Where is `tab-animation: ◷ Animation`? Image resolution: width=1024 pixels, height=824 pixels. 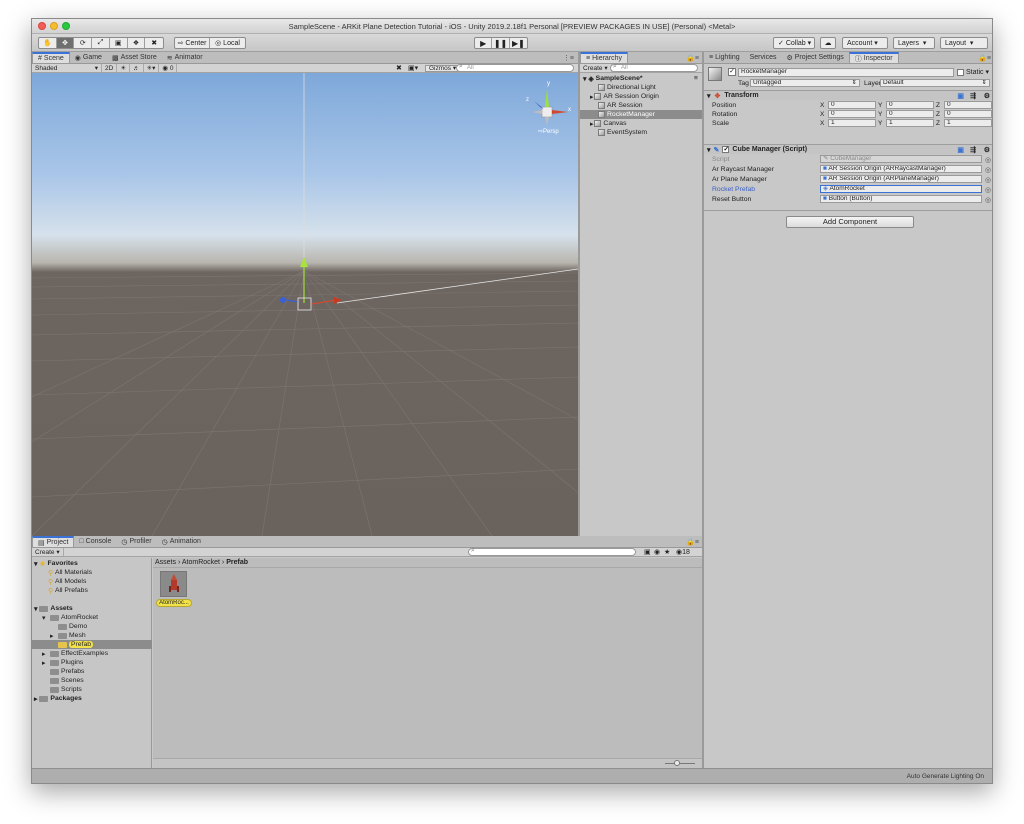 tab-animation: ◷ Animation is located at coordinates (181, 541).